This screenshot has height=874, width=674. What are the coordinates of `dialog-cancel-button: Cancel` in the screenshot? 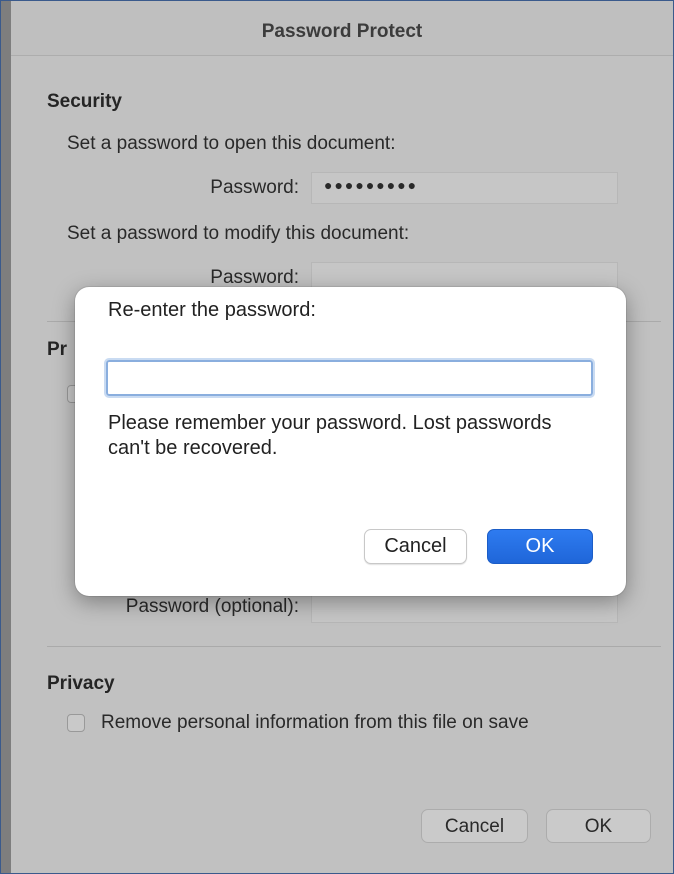 It's located at (415, 546).